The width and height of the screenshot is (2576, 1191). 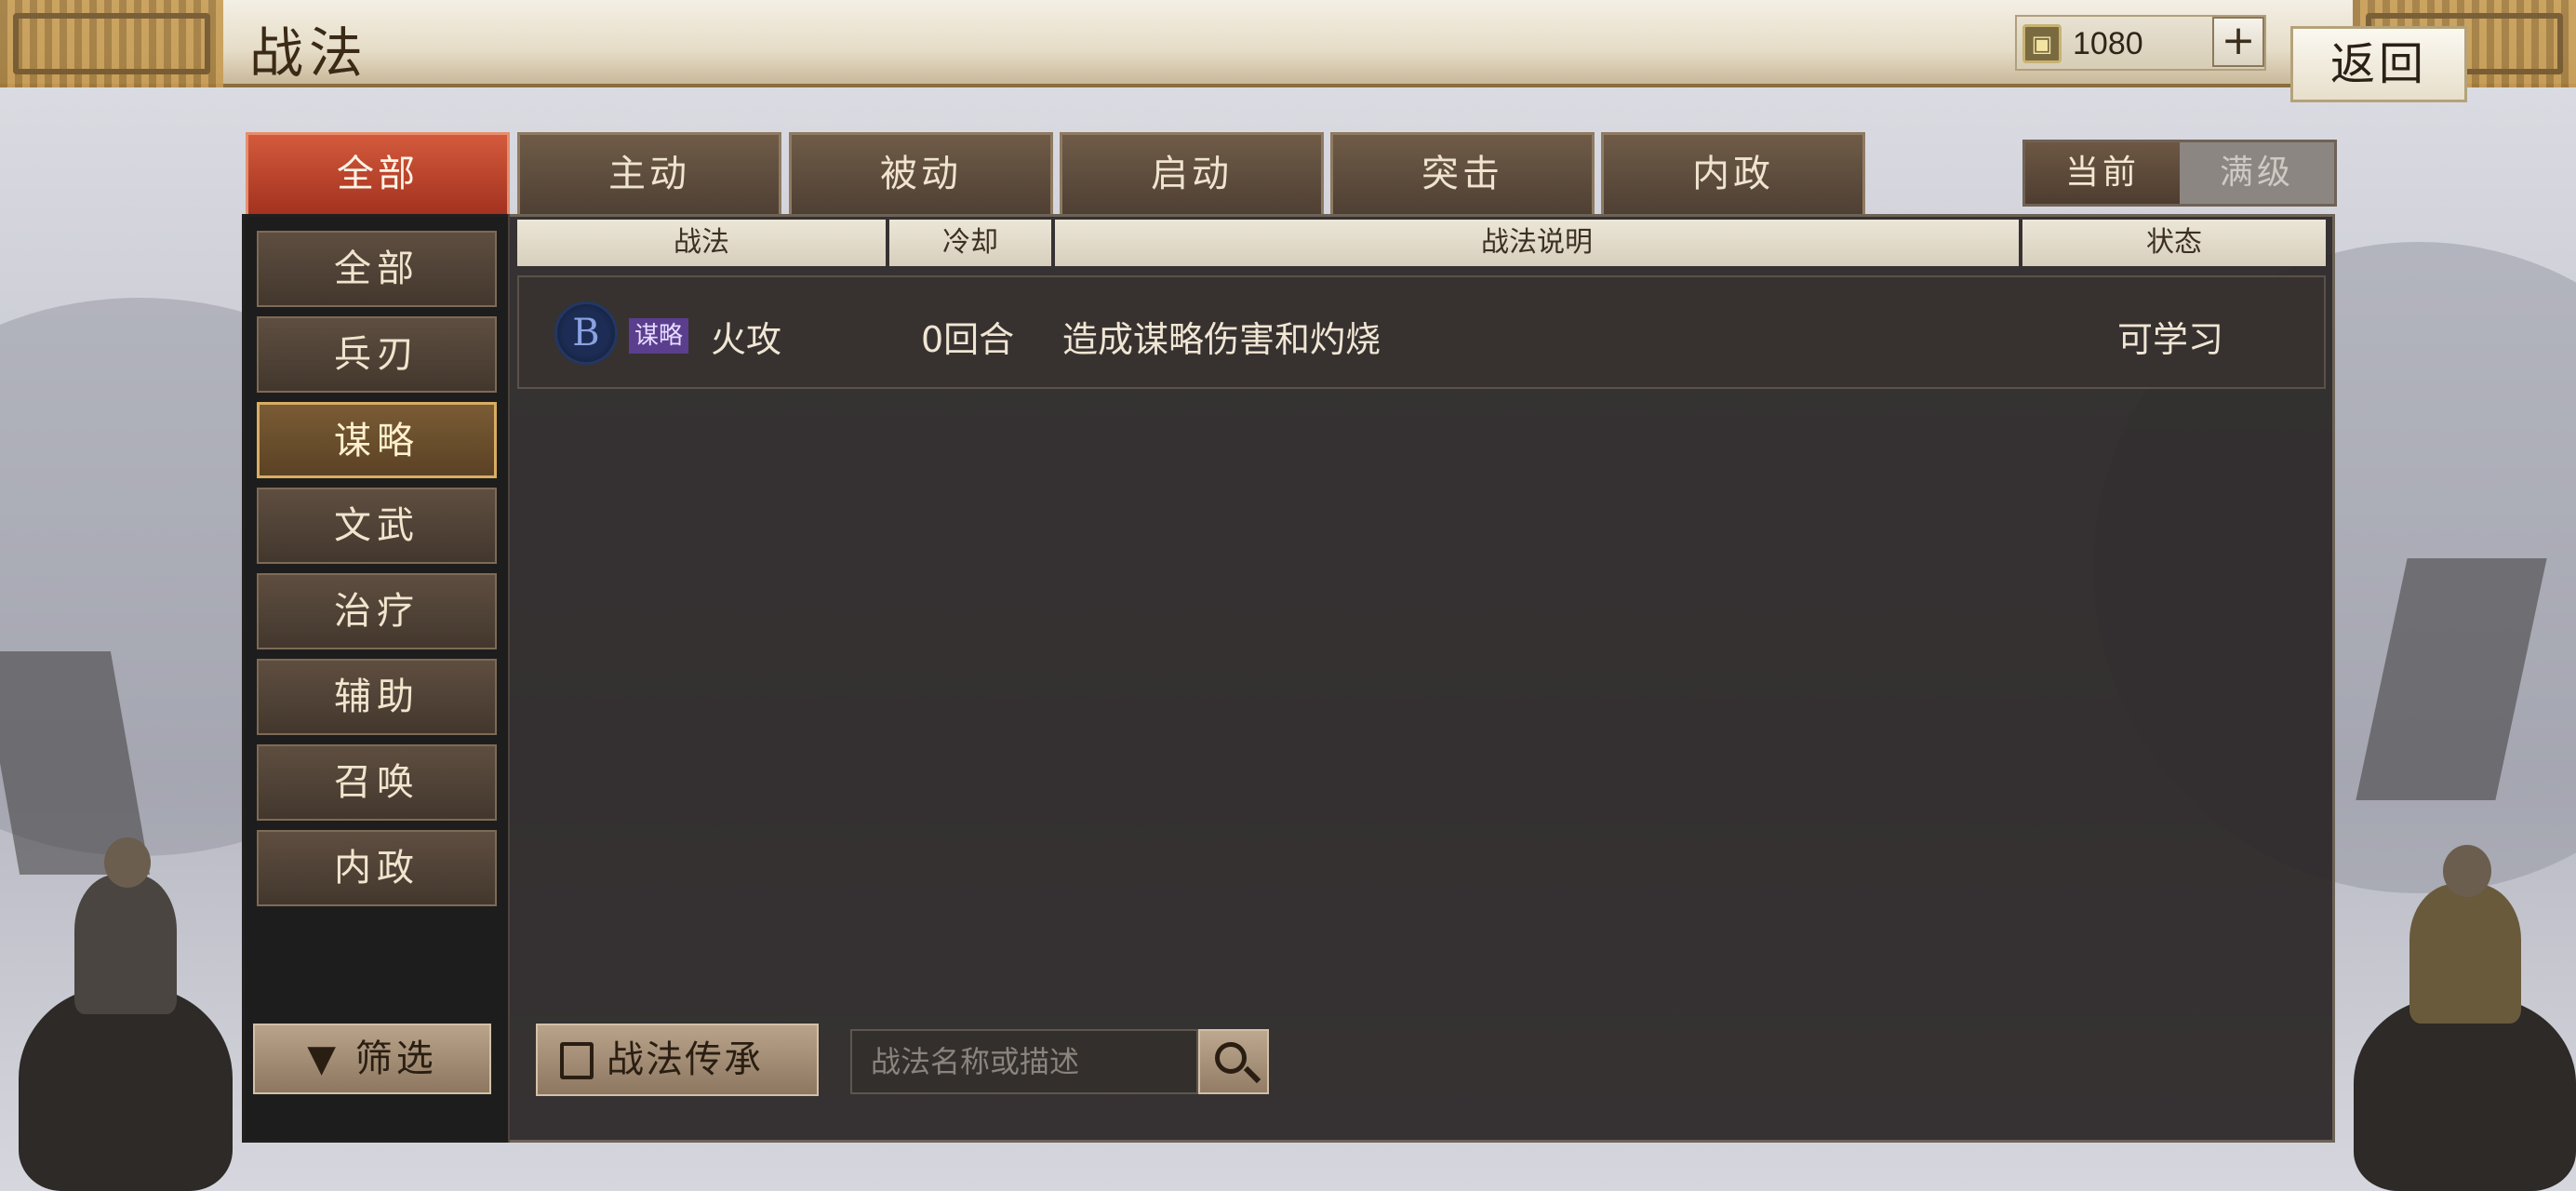 I want to click on category-sidebar: 全部 兵刃 谋略 文武 治疗 辅助 召唤 内政 ▼ 筛选, so click(x=376, y=678).